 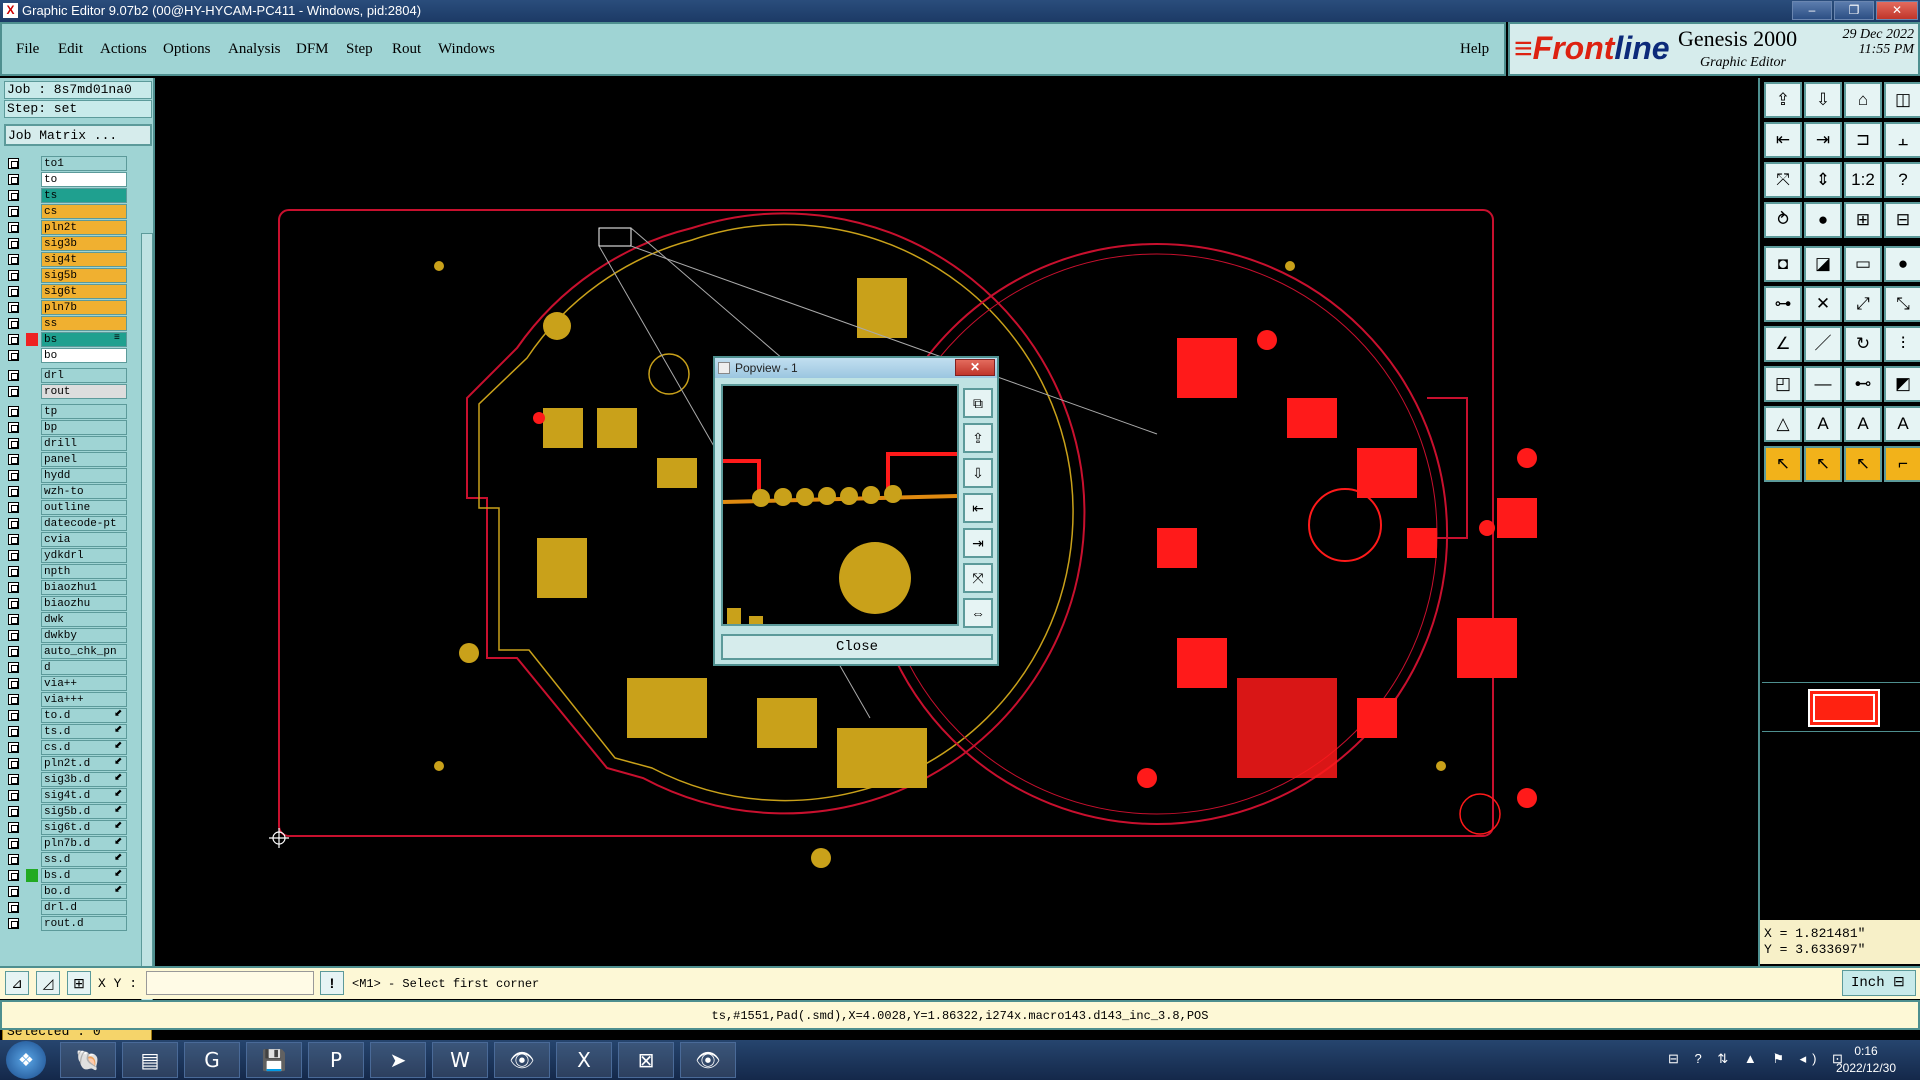 What do you see at coordinates (84, 491) in the screenshot?
I see `layer-name: wzh-to` at bounding box center [84, 491].